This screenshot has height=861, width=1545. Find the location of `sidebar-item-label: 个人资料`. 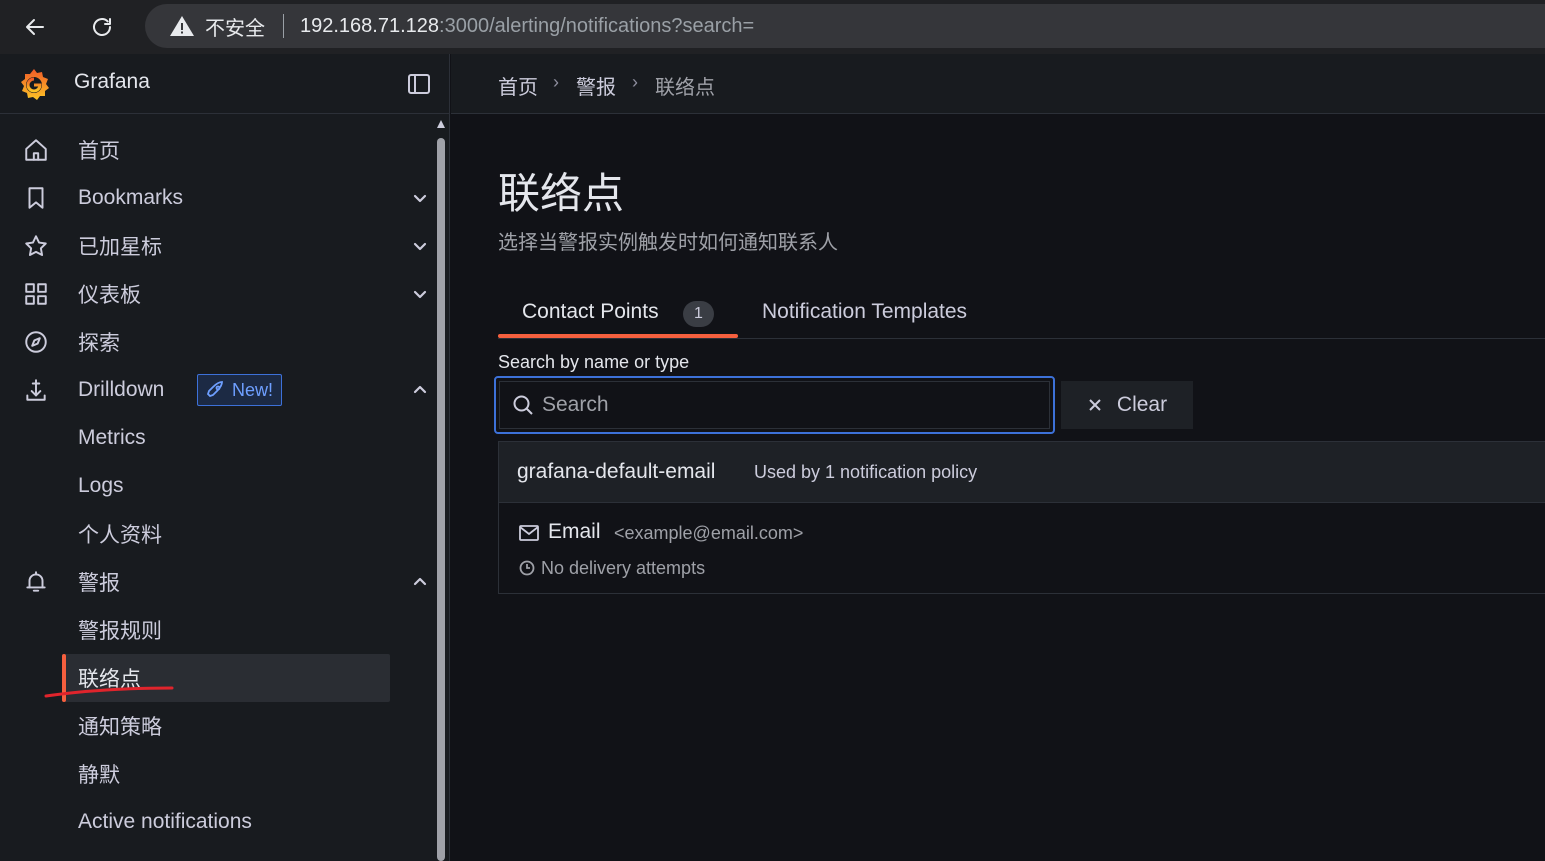

sidebar-item-label: 个人资料 is located at coordinates (120, 535).